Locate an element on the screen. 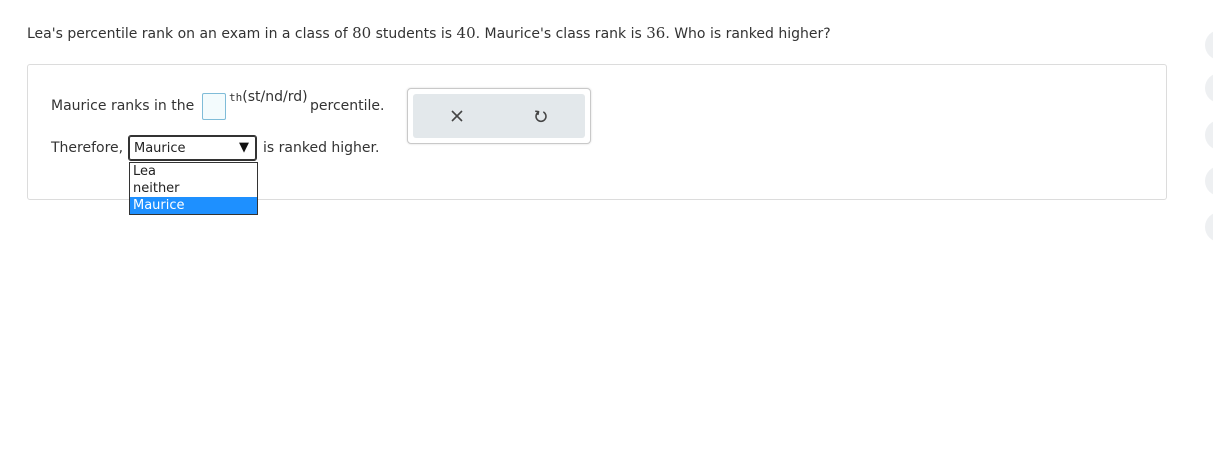 The width and height of the screenshot is (1213, 450). select-dropdown-list: Lea neither Maurice is located at coordinates (193, 188).